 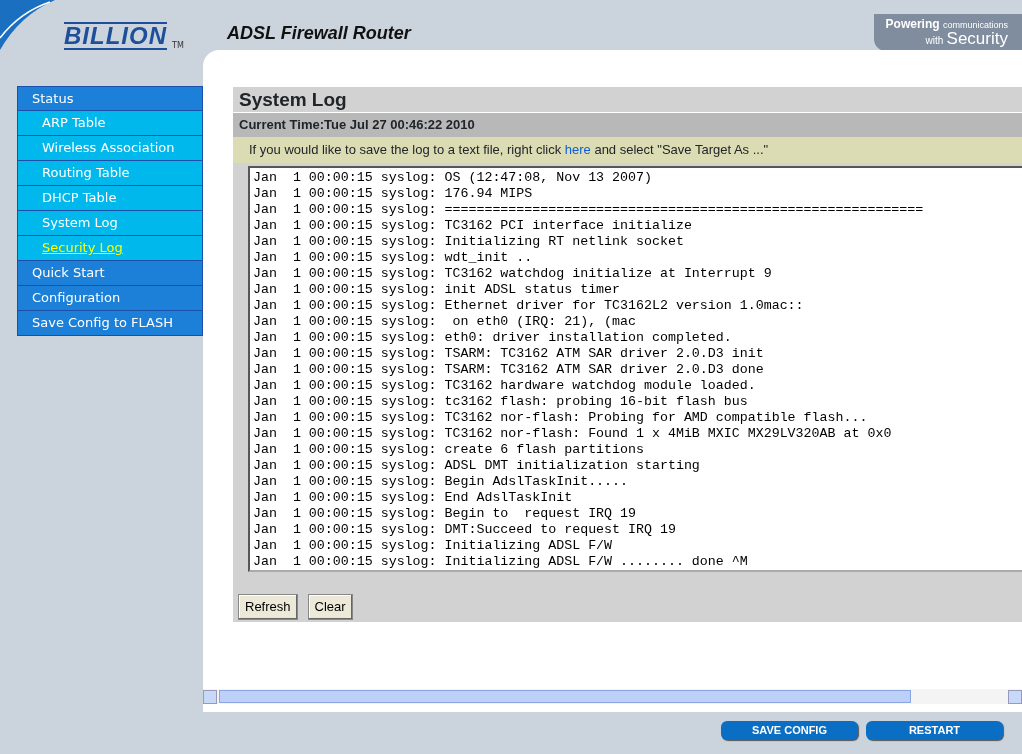 What do you see at coordinates (268, 607) in the screenshot?
I see `log-button: Refresh` at bounding box center [268, 607].